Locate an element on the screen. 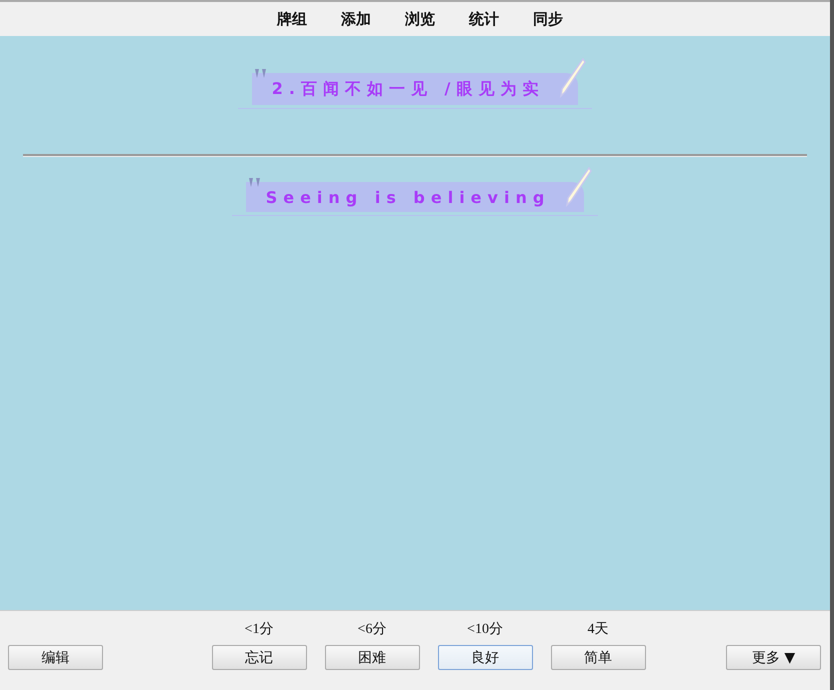 The height and width of the screenshot is (690, 834). interval-label: <6分 is located at coordinates (372, 629).